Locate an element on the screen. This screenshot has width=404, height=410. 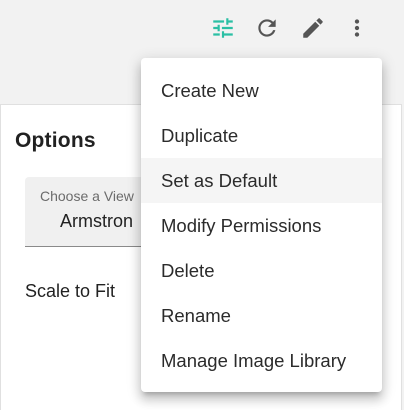
refresh-button is located at coordinates (267, 28).